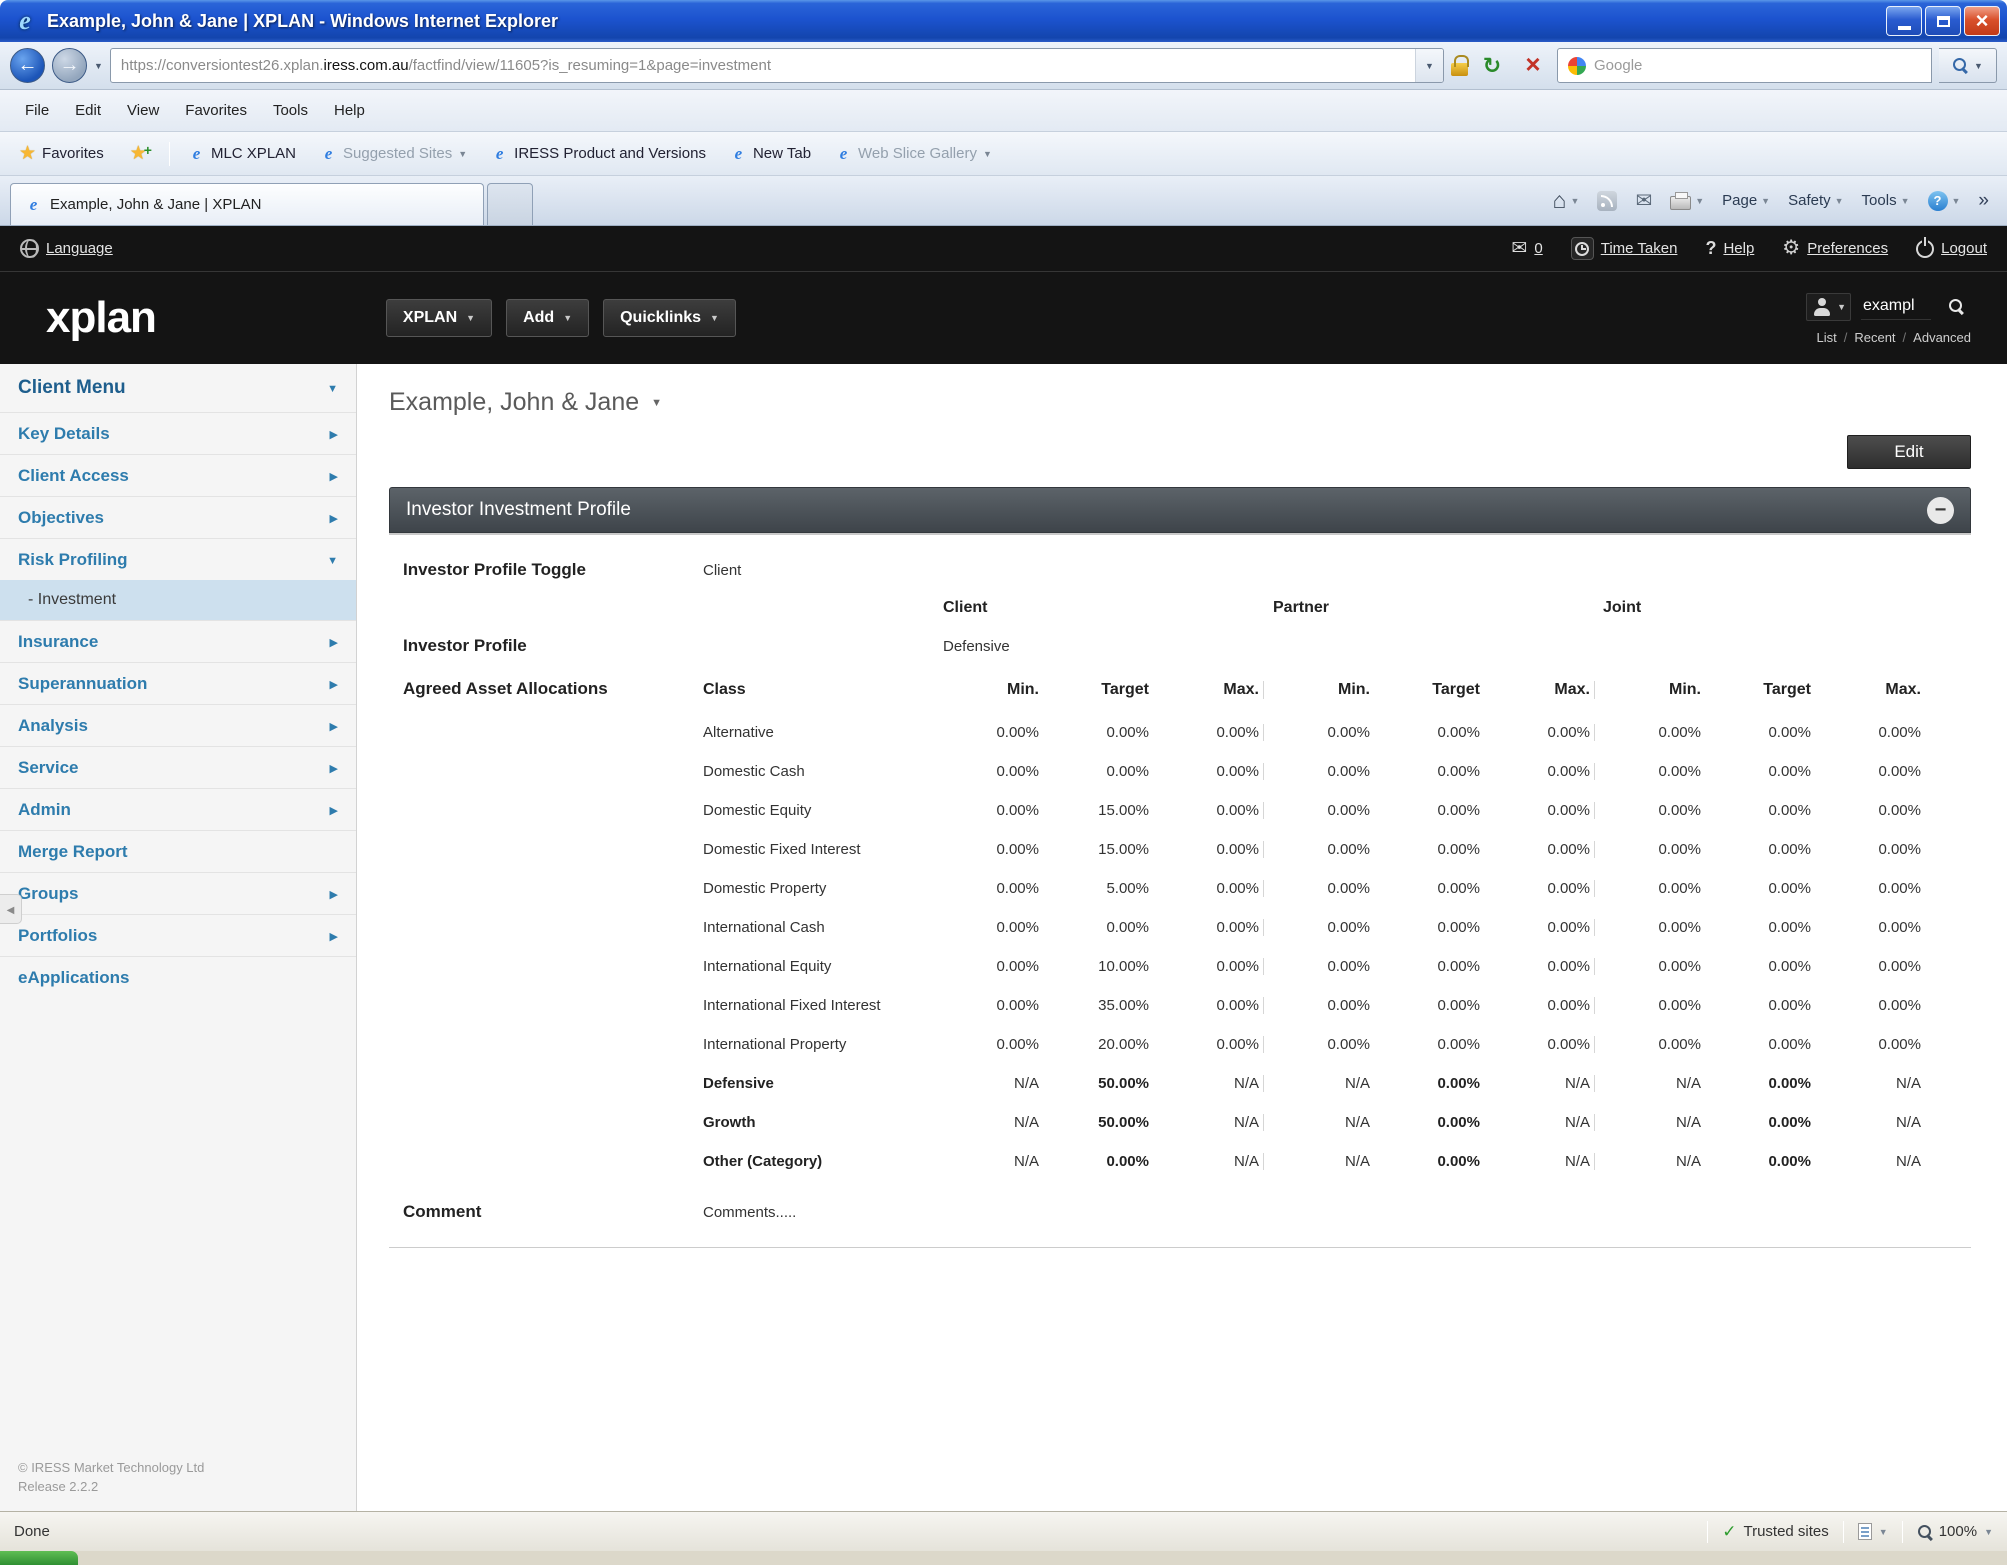  Describe the element at coordinates (1850, 1531) in the screenshot. I see `status-bar-right: Trusted sites 100%` at that location.